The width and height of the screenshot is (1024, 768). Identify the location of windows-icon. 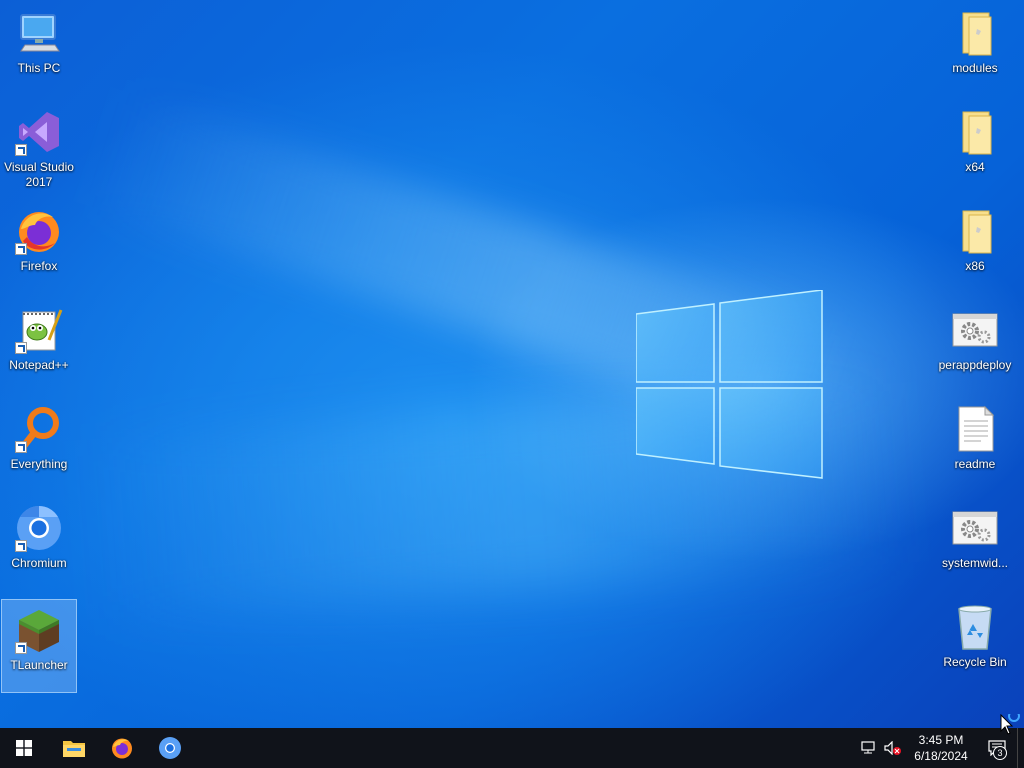
(24, 748).